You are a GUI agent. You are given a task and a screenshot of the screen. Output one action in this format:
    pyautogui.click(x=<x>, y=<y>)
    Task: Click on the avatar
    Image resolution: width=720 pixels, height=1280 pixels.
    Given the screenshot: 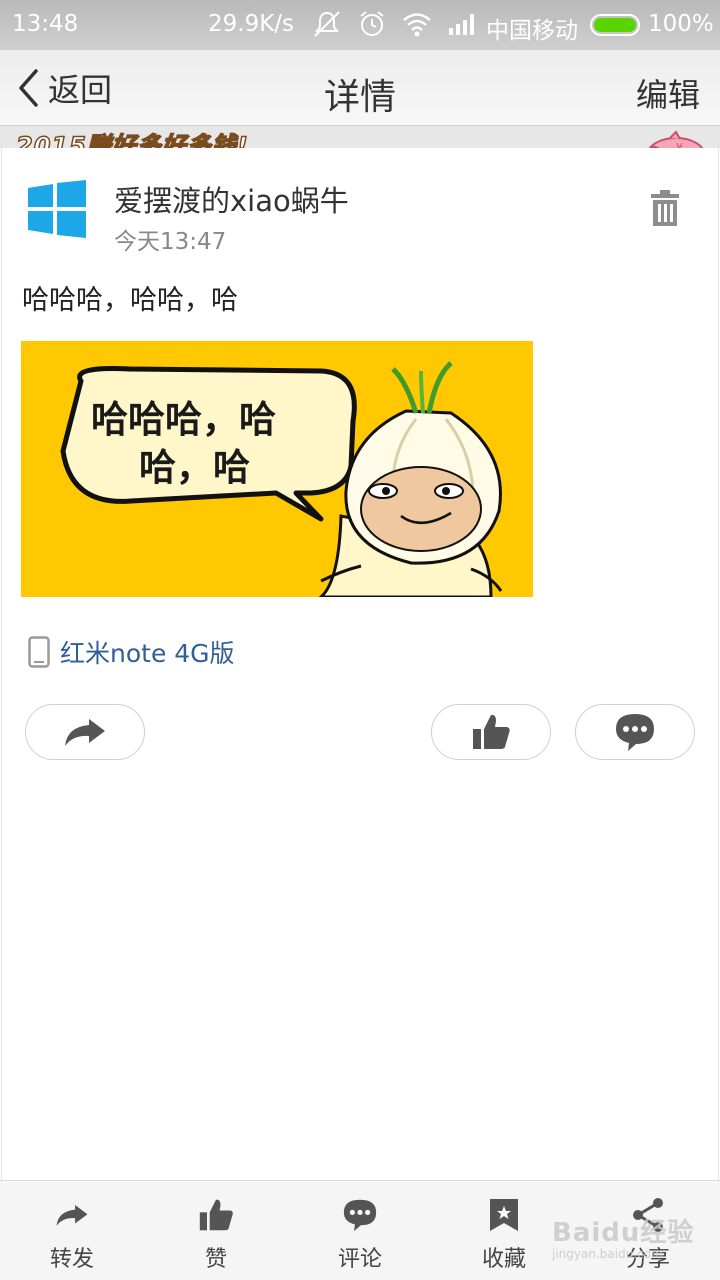 What is the action you would take?
    pyautogui.click(x=57, y=209)
    